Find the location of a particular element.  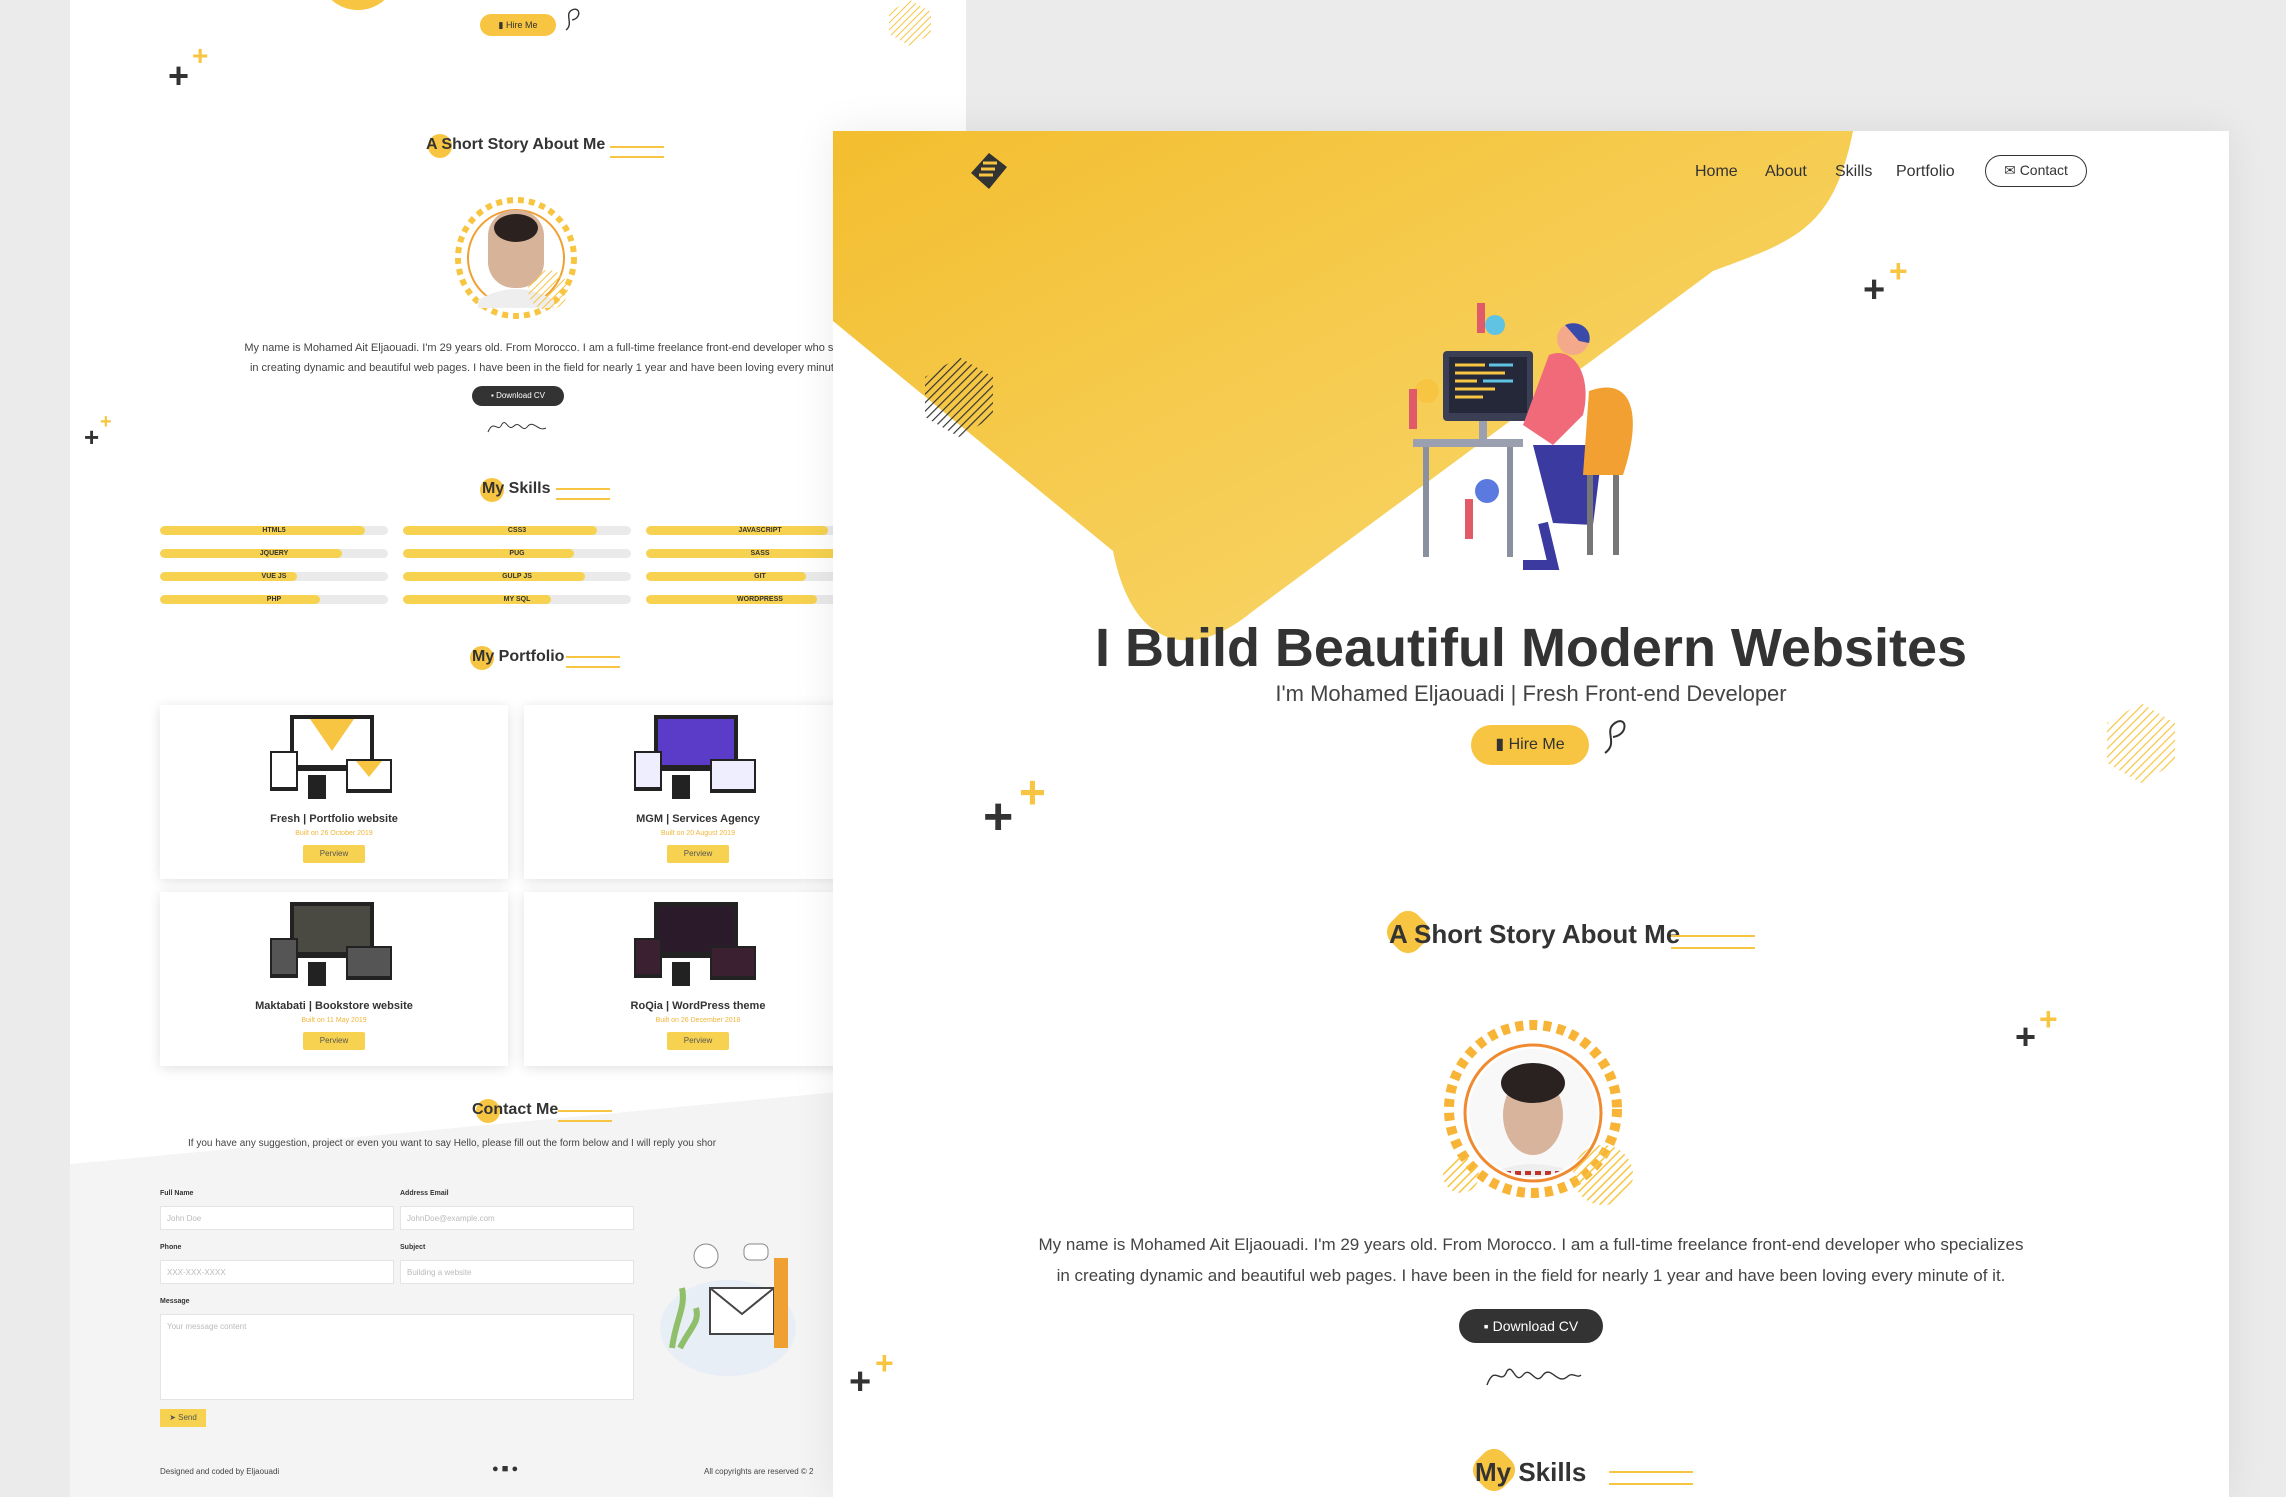

skill-label: CSS3 is located at coordinates (517, 530).